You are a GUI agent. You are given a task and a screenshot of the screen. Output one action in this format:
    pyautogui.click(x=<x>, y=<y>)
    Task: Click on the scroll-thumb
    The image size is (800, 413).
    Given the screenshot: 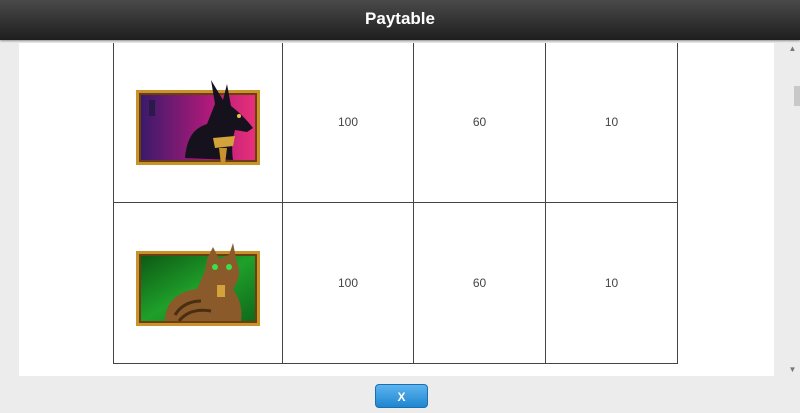 What is the action you would take?
    pyautogui.click(x=797, y=96)
    